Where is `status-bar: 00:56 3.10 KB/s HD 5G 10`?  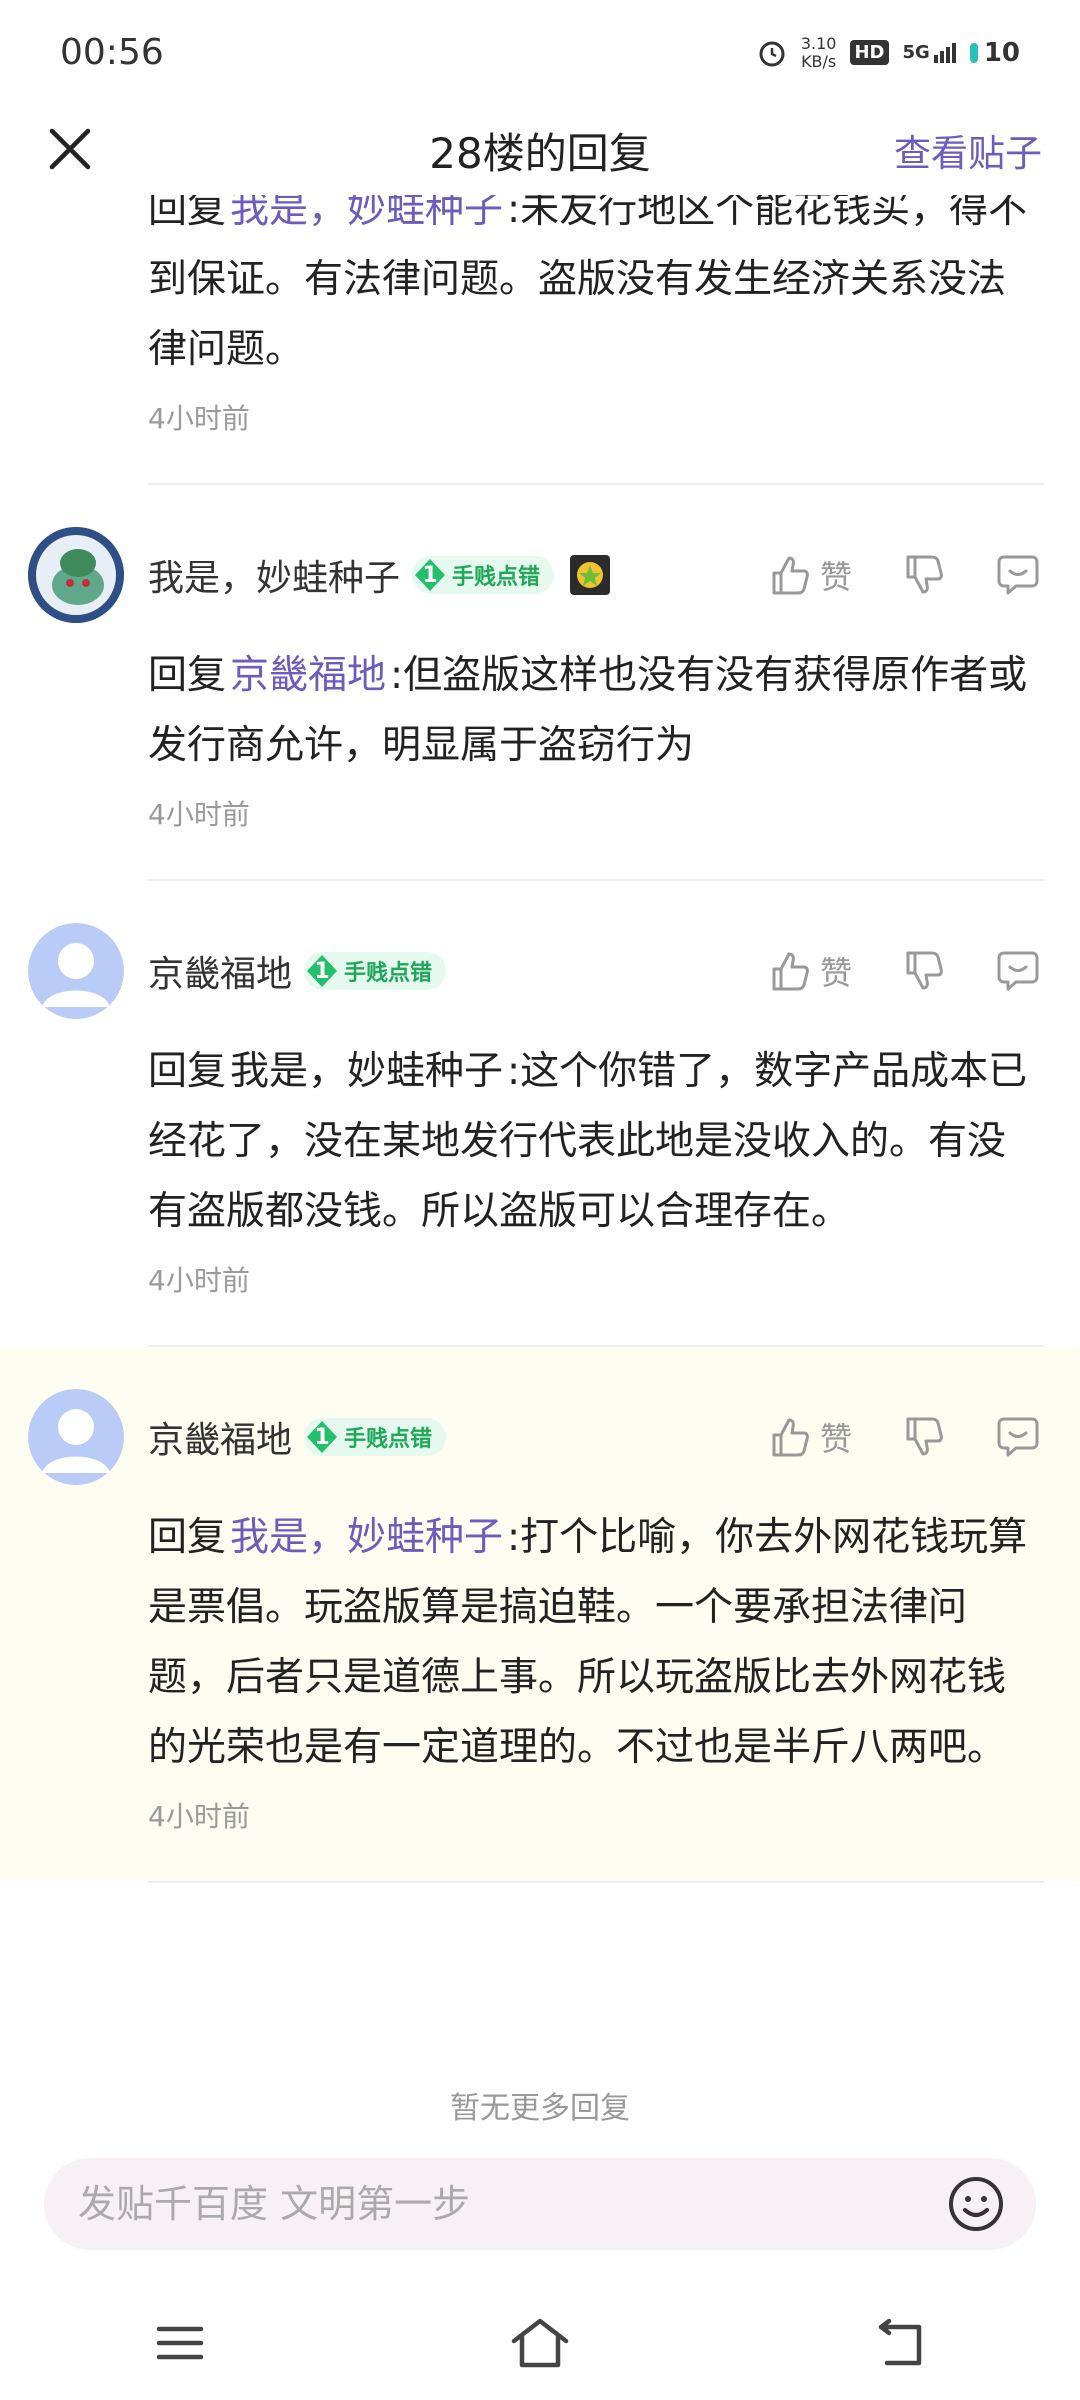
status-bar: 00:56 3.10 KB/s HD 5G 10 is located at coordinates (540, 52).